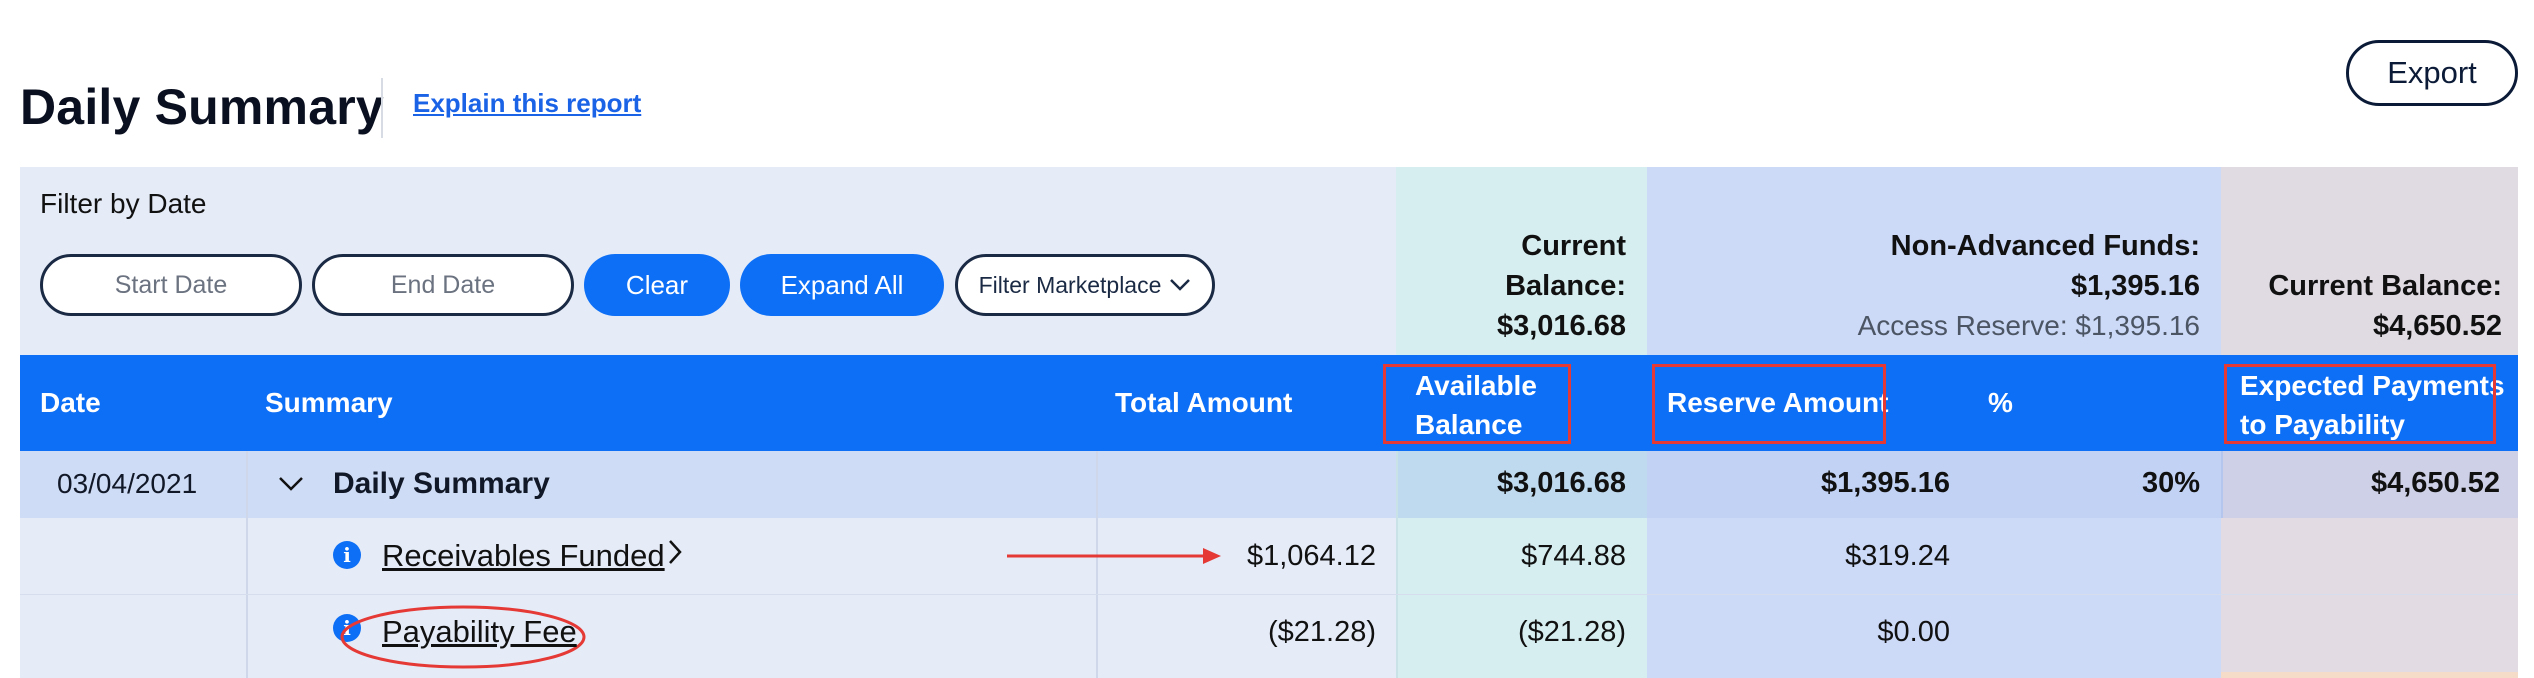 This screenshot has height=678, width=2534. Describe the element at coordinates (443, 285) in the screenshot. I see `end-date-input: End Date` at that location.